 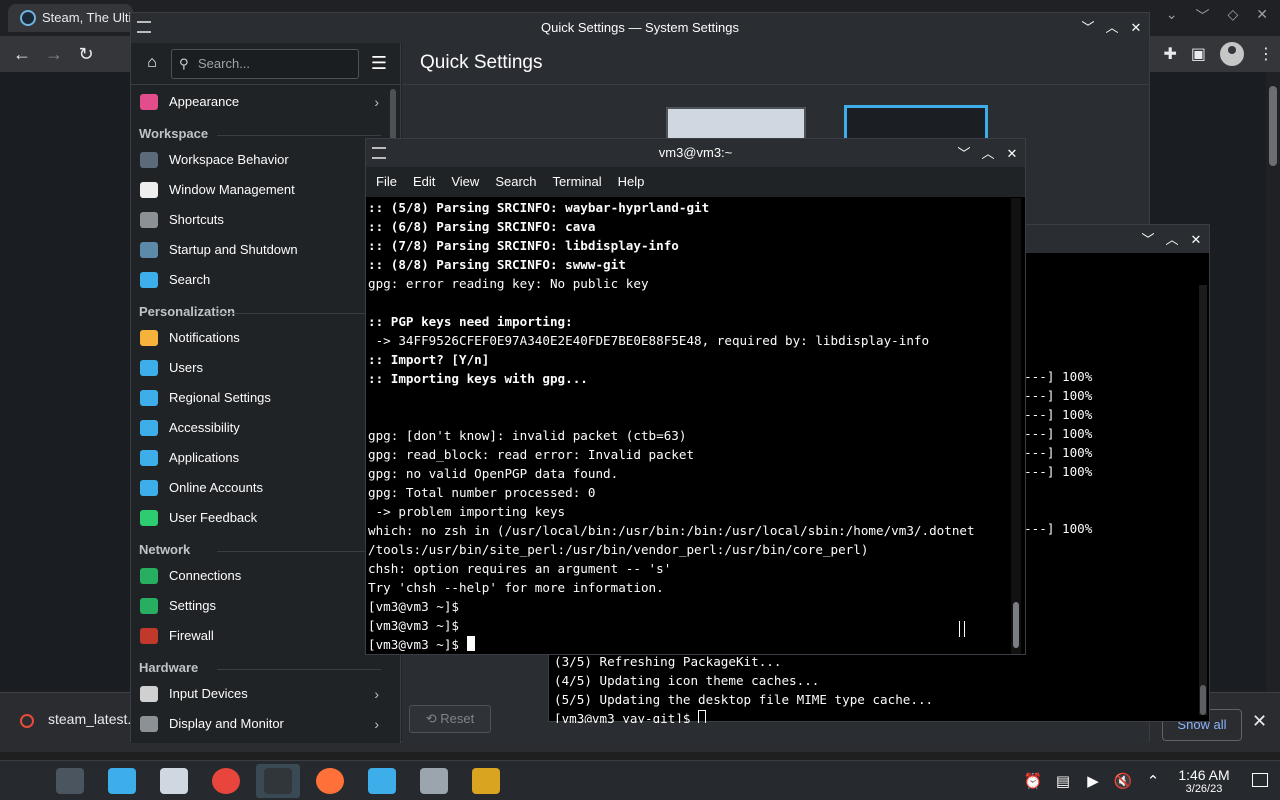 What do you see at coordinates (465, 182) in the screenshot?
I see `menu-view: View` at bounding box center [465, 182].